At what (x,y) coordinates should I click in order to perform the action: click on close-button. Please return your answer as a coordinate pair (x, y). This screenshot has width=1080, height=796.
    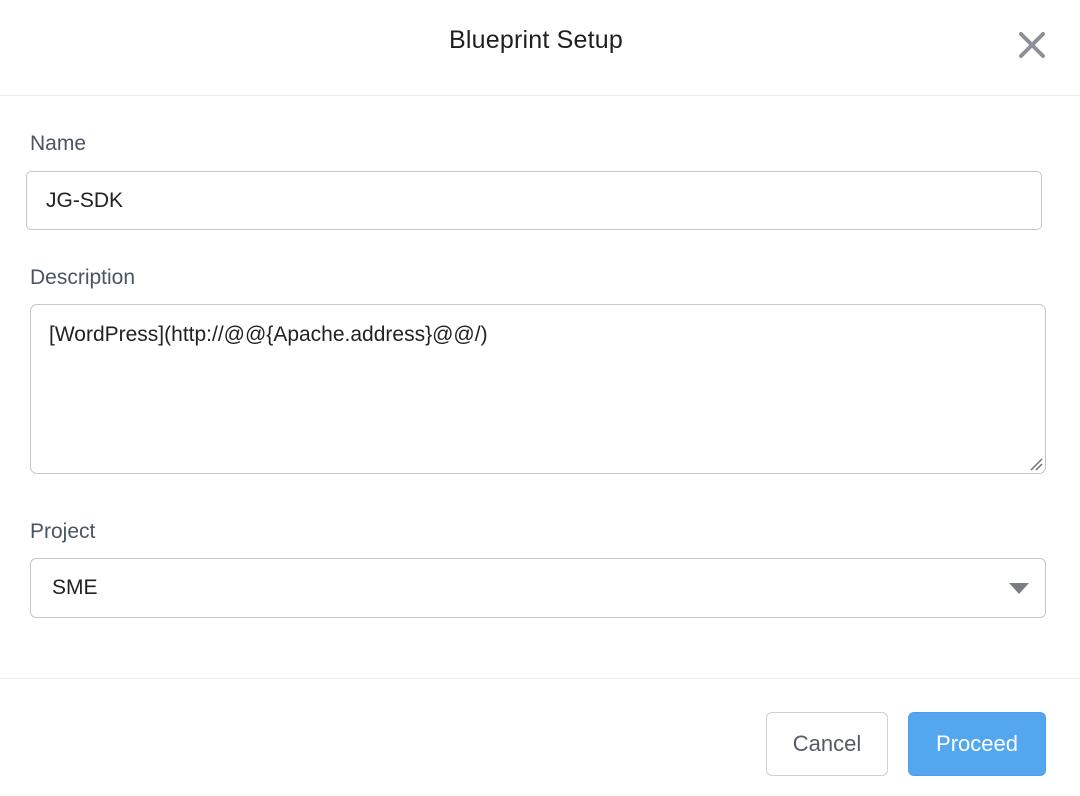
    Looking at the image, I should click on (1032, 45).